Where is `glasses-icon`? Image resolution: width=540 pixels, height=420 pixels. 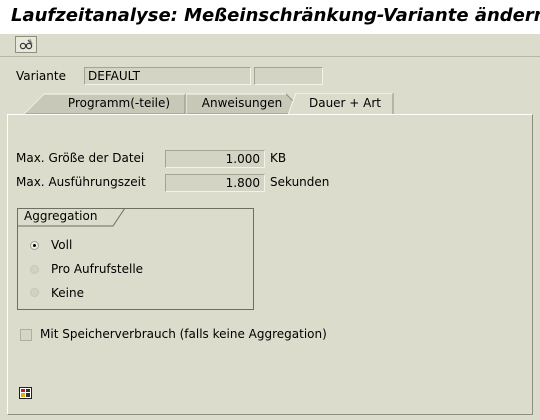
glasses-icon is located at coordinates (26, 44).